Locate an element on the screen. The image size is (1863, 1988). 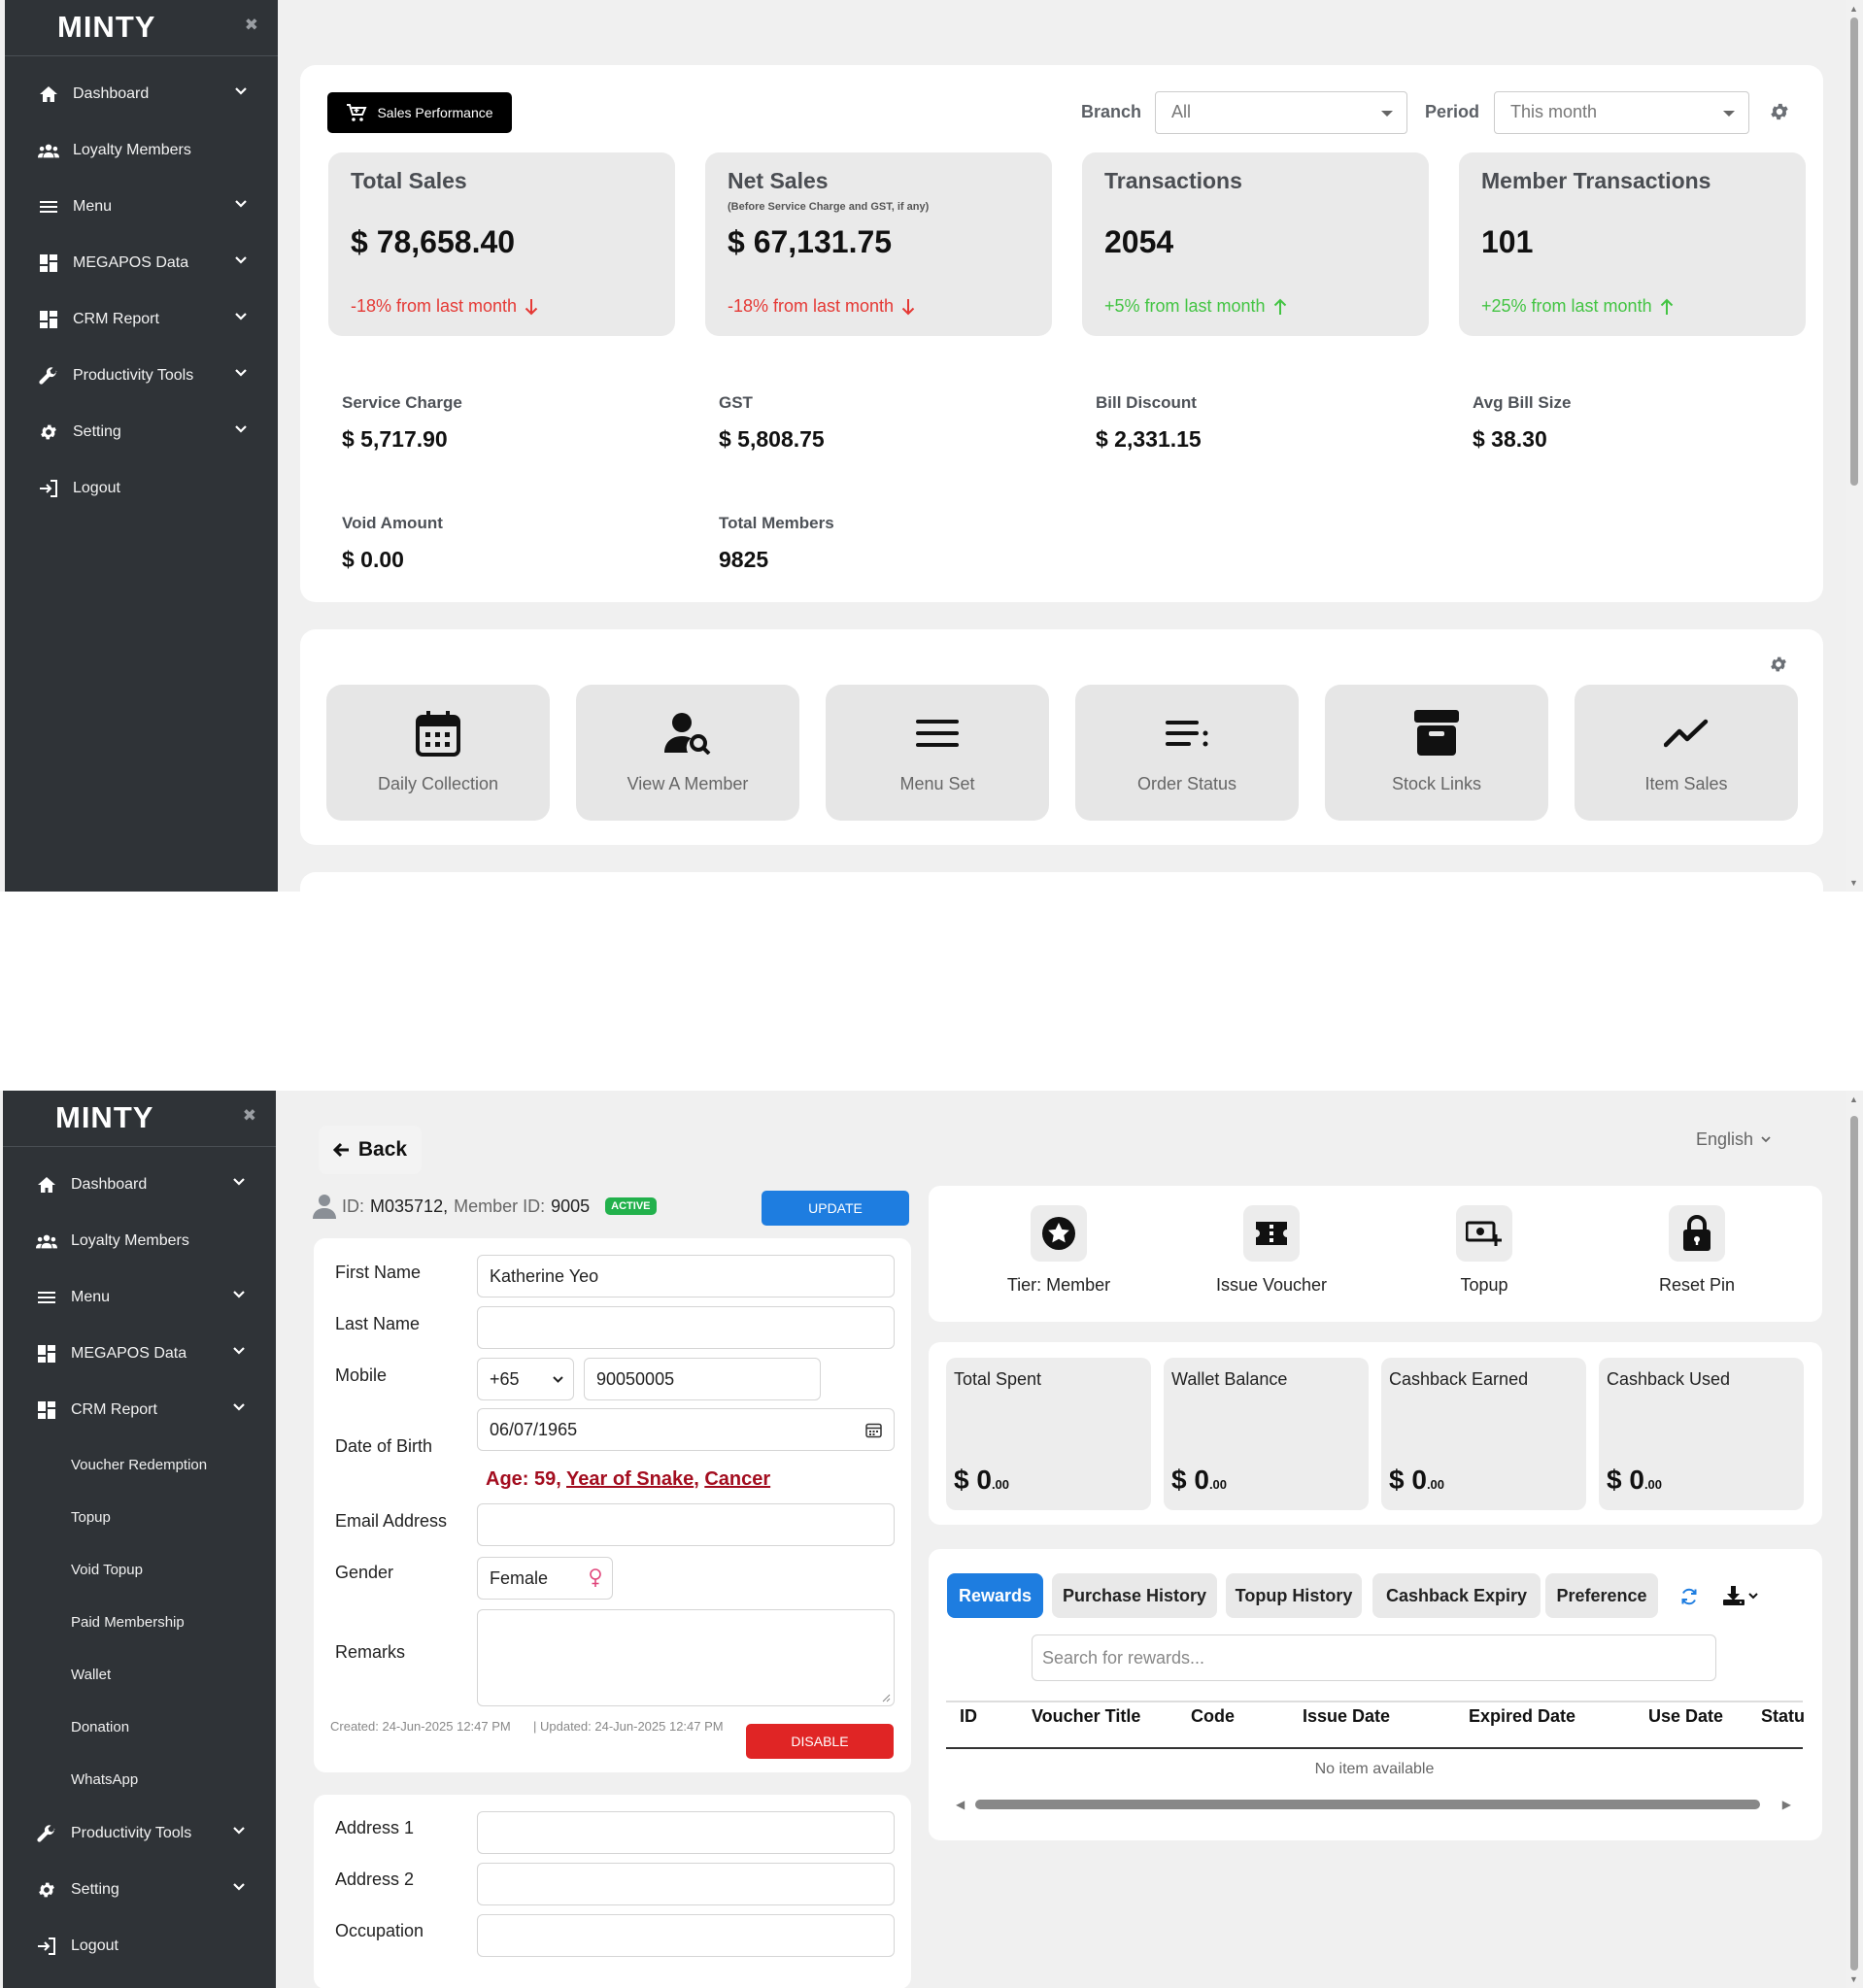
next-card is located at coordinates (1061, 882).